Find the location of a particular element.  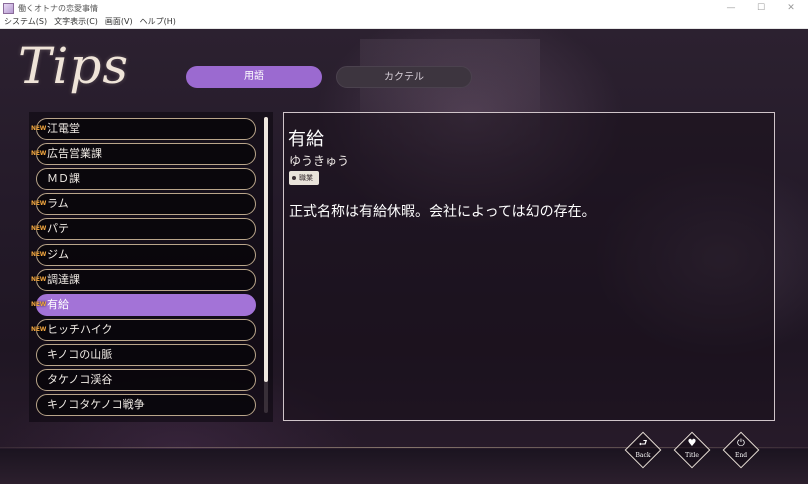

tips-logo: Tips is located at coordinates (74, 66).